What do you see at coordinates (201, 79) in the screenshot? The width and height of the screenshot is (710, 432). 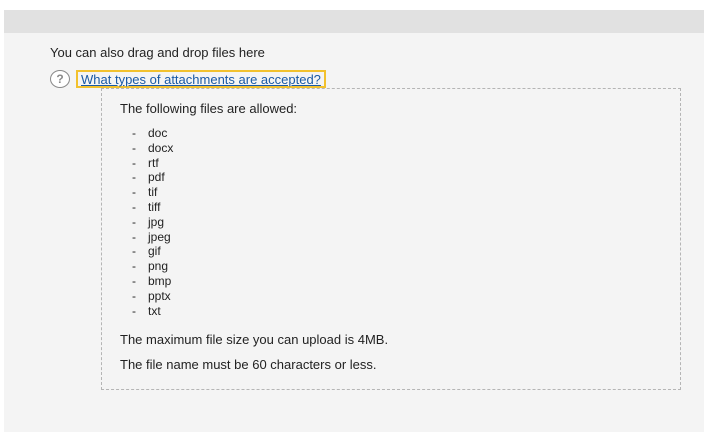 I see `accepted-attachments-link: What types of attachments are accepted?` at bounding box center [201, 79].